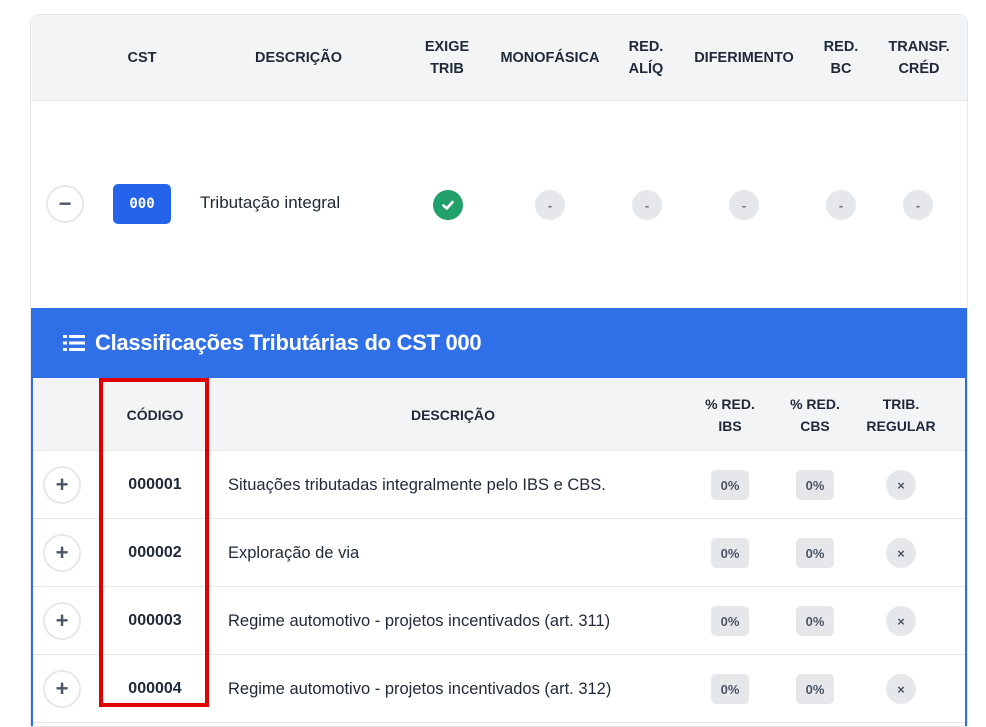  Describe the element at coordinates (448, 205) in the screenshot. I see `check-icon` at that location.